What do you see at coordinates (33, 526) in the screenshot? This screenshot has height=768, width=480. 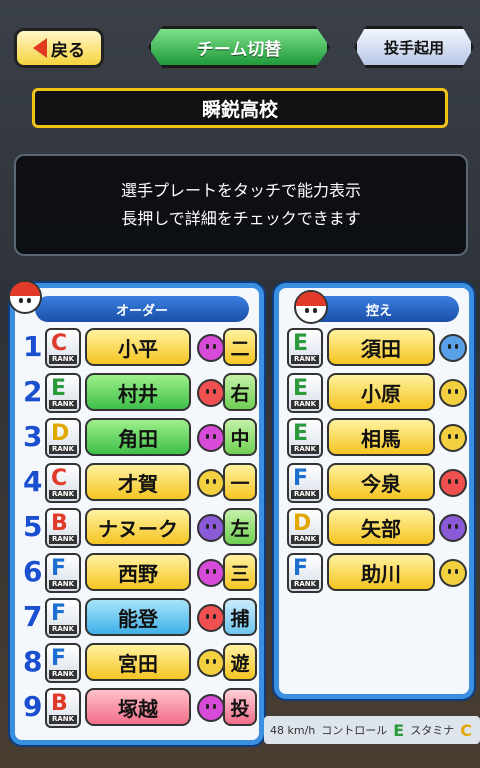 I see `order-number: 5` at bounding box center [33, 526].